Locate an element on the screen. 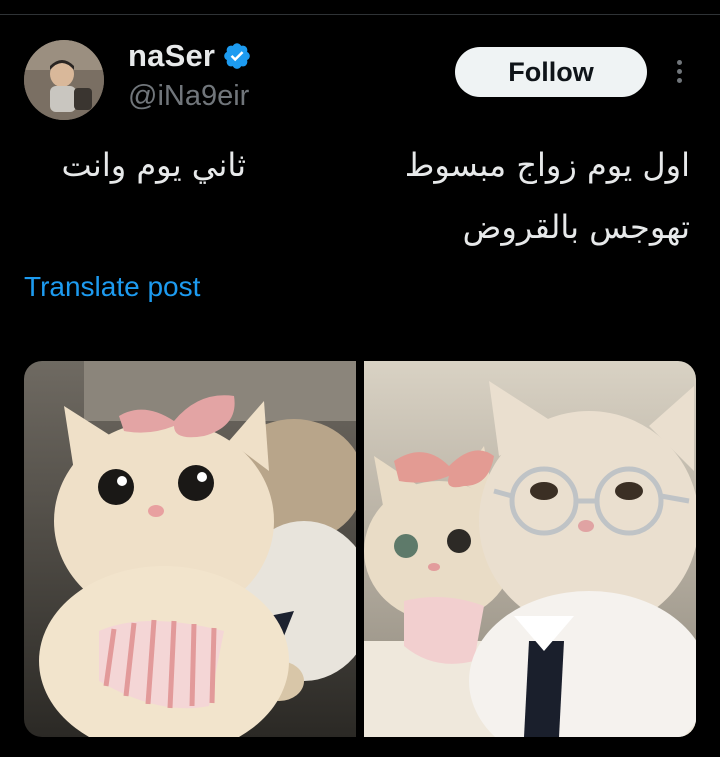 The height and width of the screenshot is (757, 720). author-name-row: naSer is located at coordinates (190, 56).